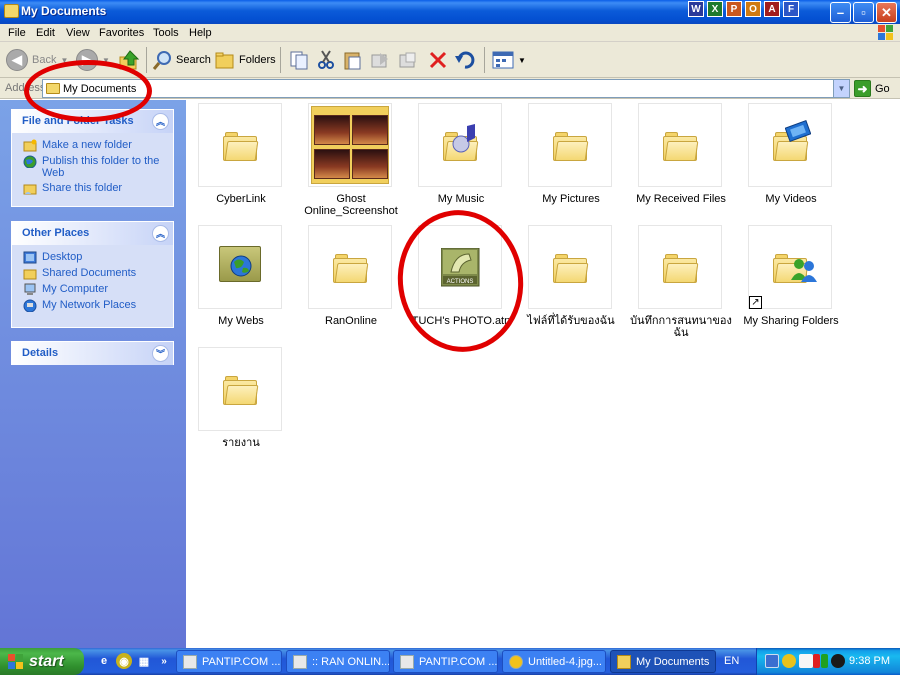  I want to click on file-item-thai-report: รายงาน, so click(241, 407).